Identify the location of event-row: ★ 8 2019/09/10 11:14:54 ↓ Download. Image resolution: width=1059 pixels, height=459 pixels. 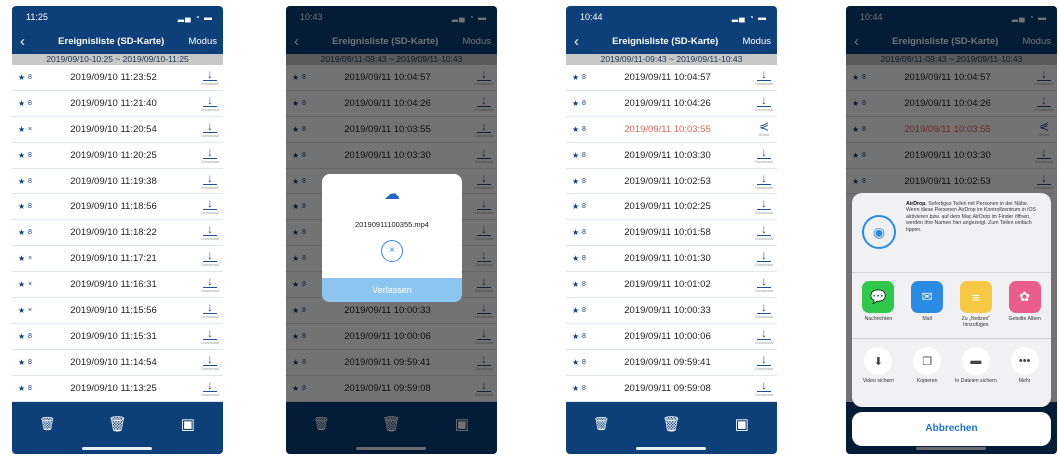
(117, 363).